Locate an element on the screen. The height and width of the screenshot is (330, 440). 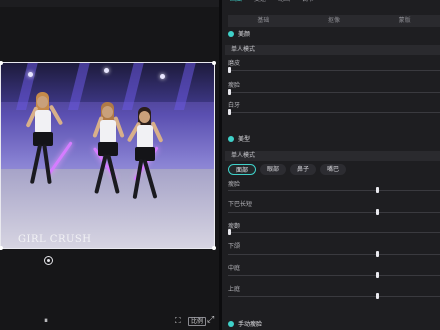
player-controls: ⏸ ⛶ 比例 ⤢ is located at coordinates (109, 321).